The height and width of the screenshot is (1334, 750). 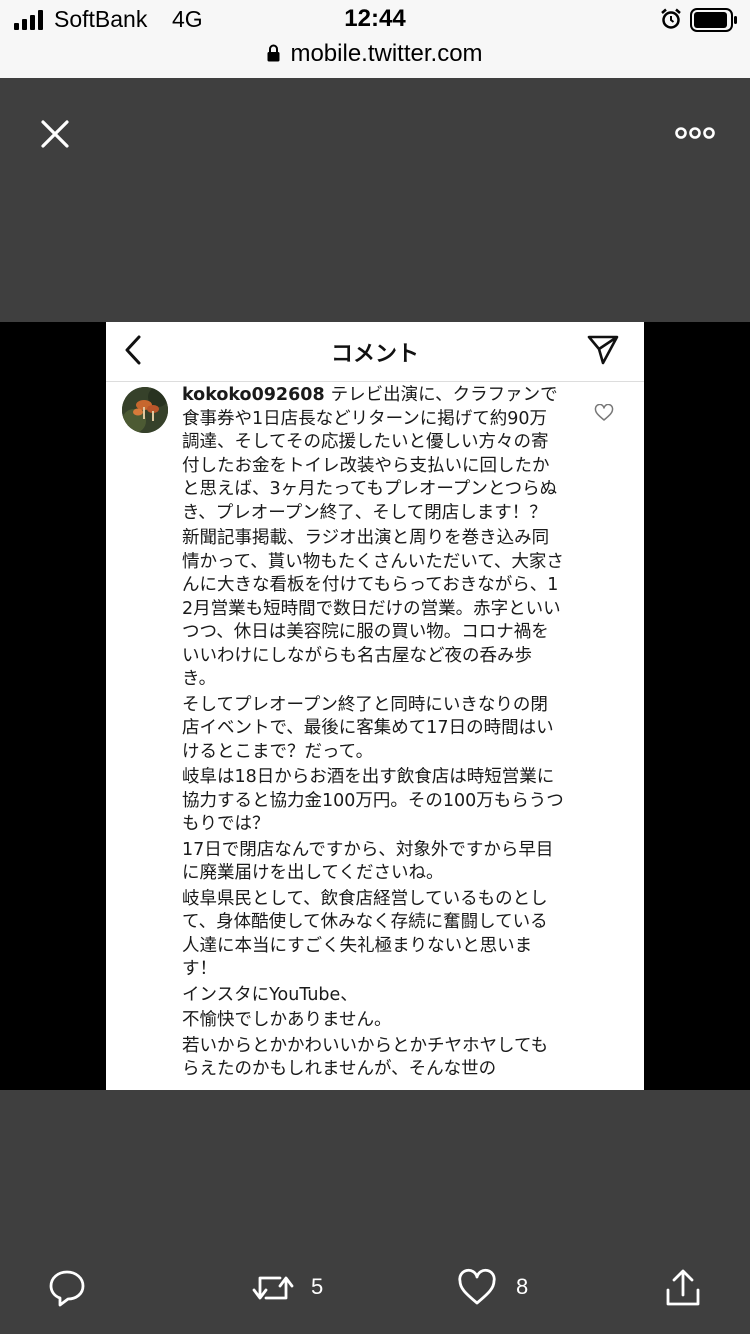 What do you see at coordinates (683, 1288) in the screenshot?
I see `share-icon` at bounding box center [683, 1288].